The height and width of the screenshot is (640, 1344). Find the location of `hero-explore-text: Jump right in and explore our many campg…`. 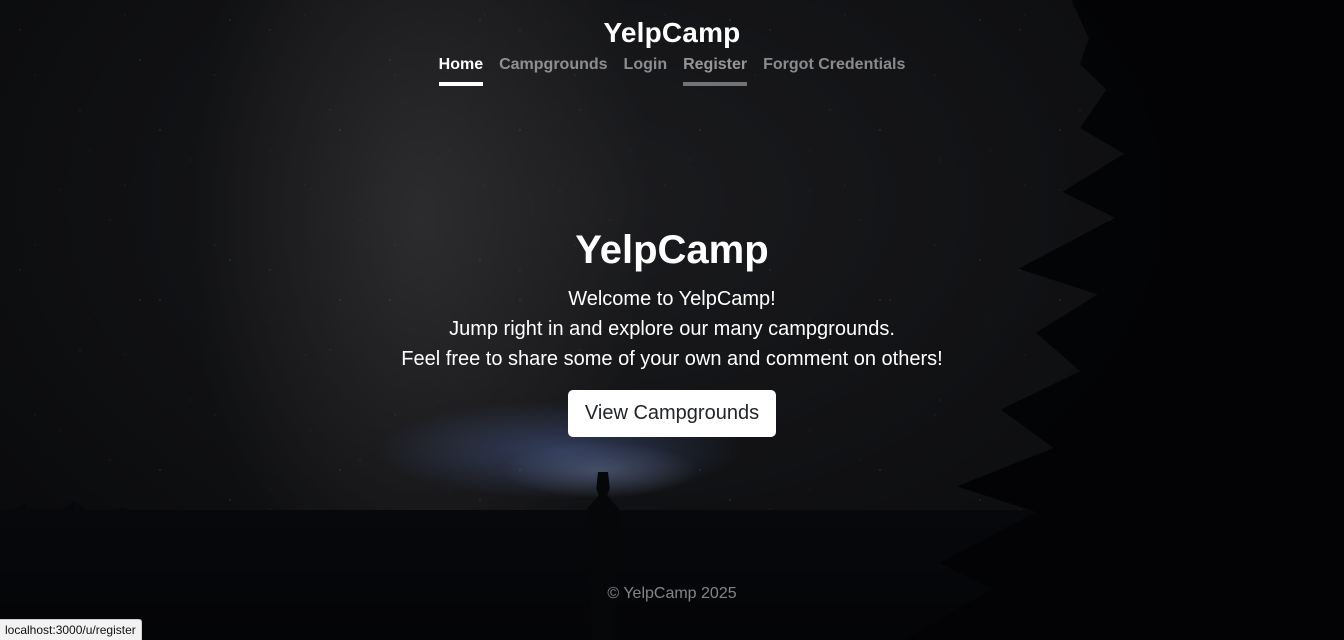

hero-explore-text: Jump right in and explore our many campg… is located at coordinates (672, 329).